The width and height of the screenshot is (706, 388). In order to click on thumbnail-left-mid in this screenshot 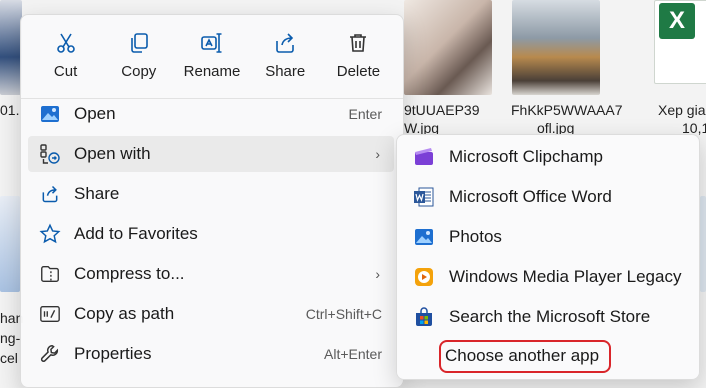, I will do `click(10, 244)`.